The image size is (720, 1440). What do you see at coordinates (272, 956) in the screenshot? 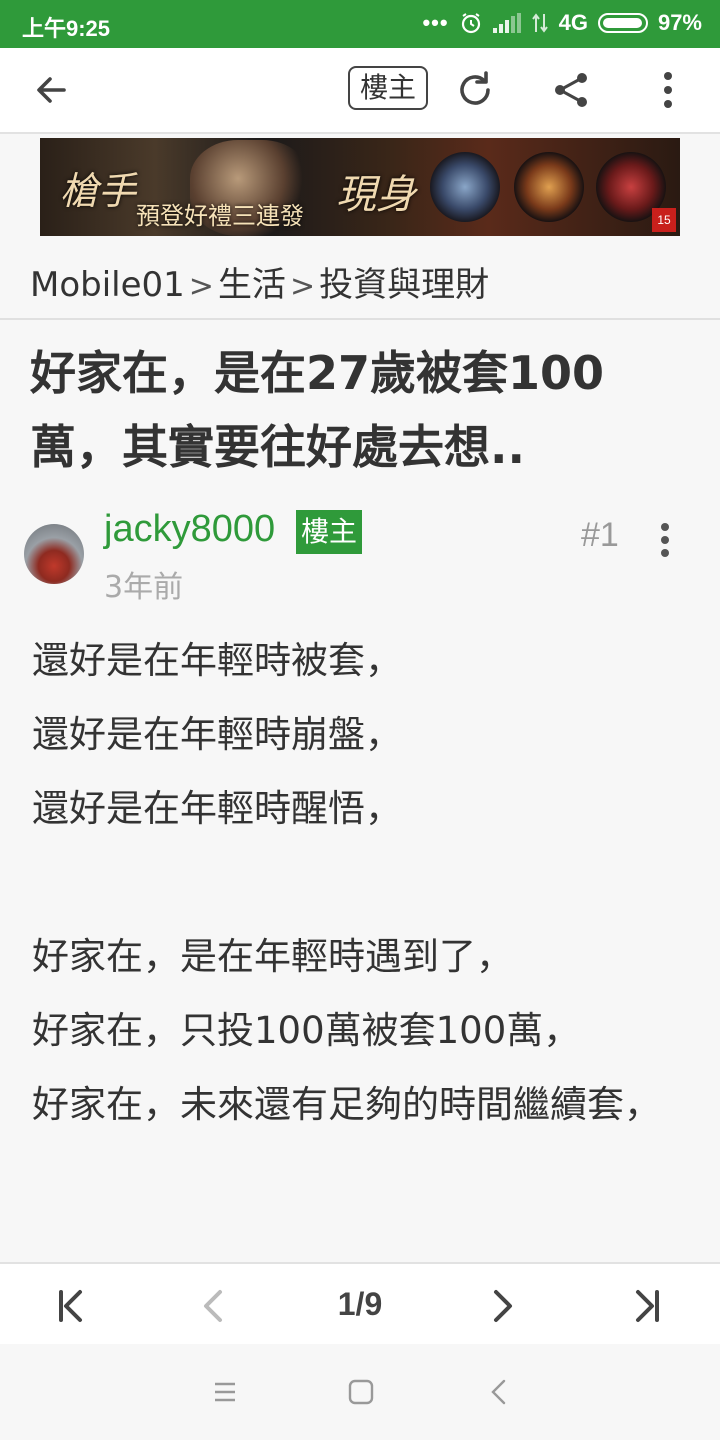
I see `content-line: 好家在，是在年輕時遇到了，` at bounding box center [272, 956].